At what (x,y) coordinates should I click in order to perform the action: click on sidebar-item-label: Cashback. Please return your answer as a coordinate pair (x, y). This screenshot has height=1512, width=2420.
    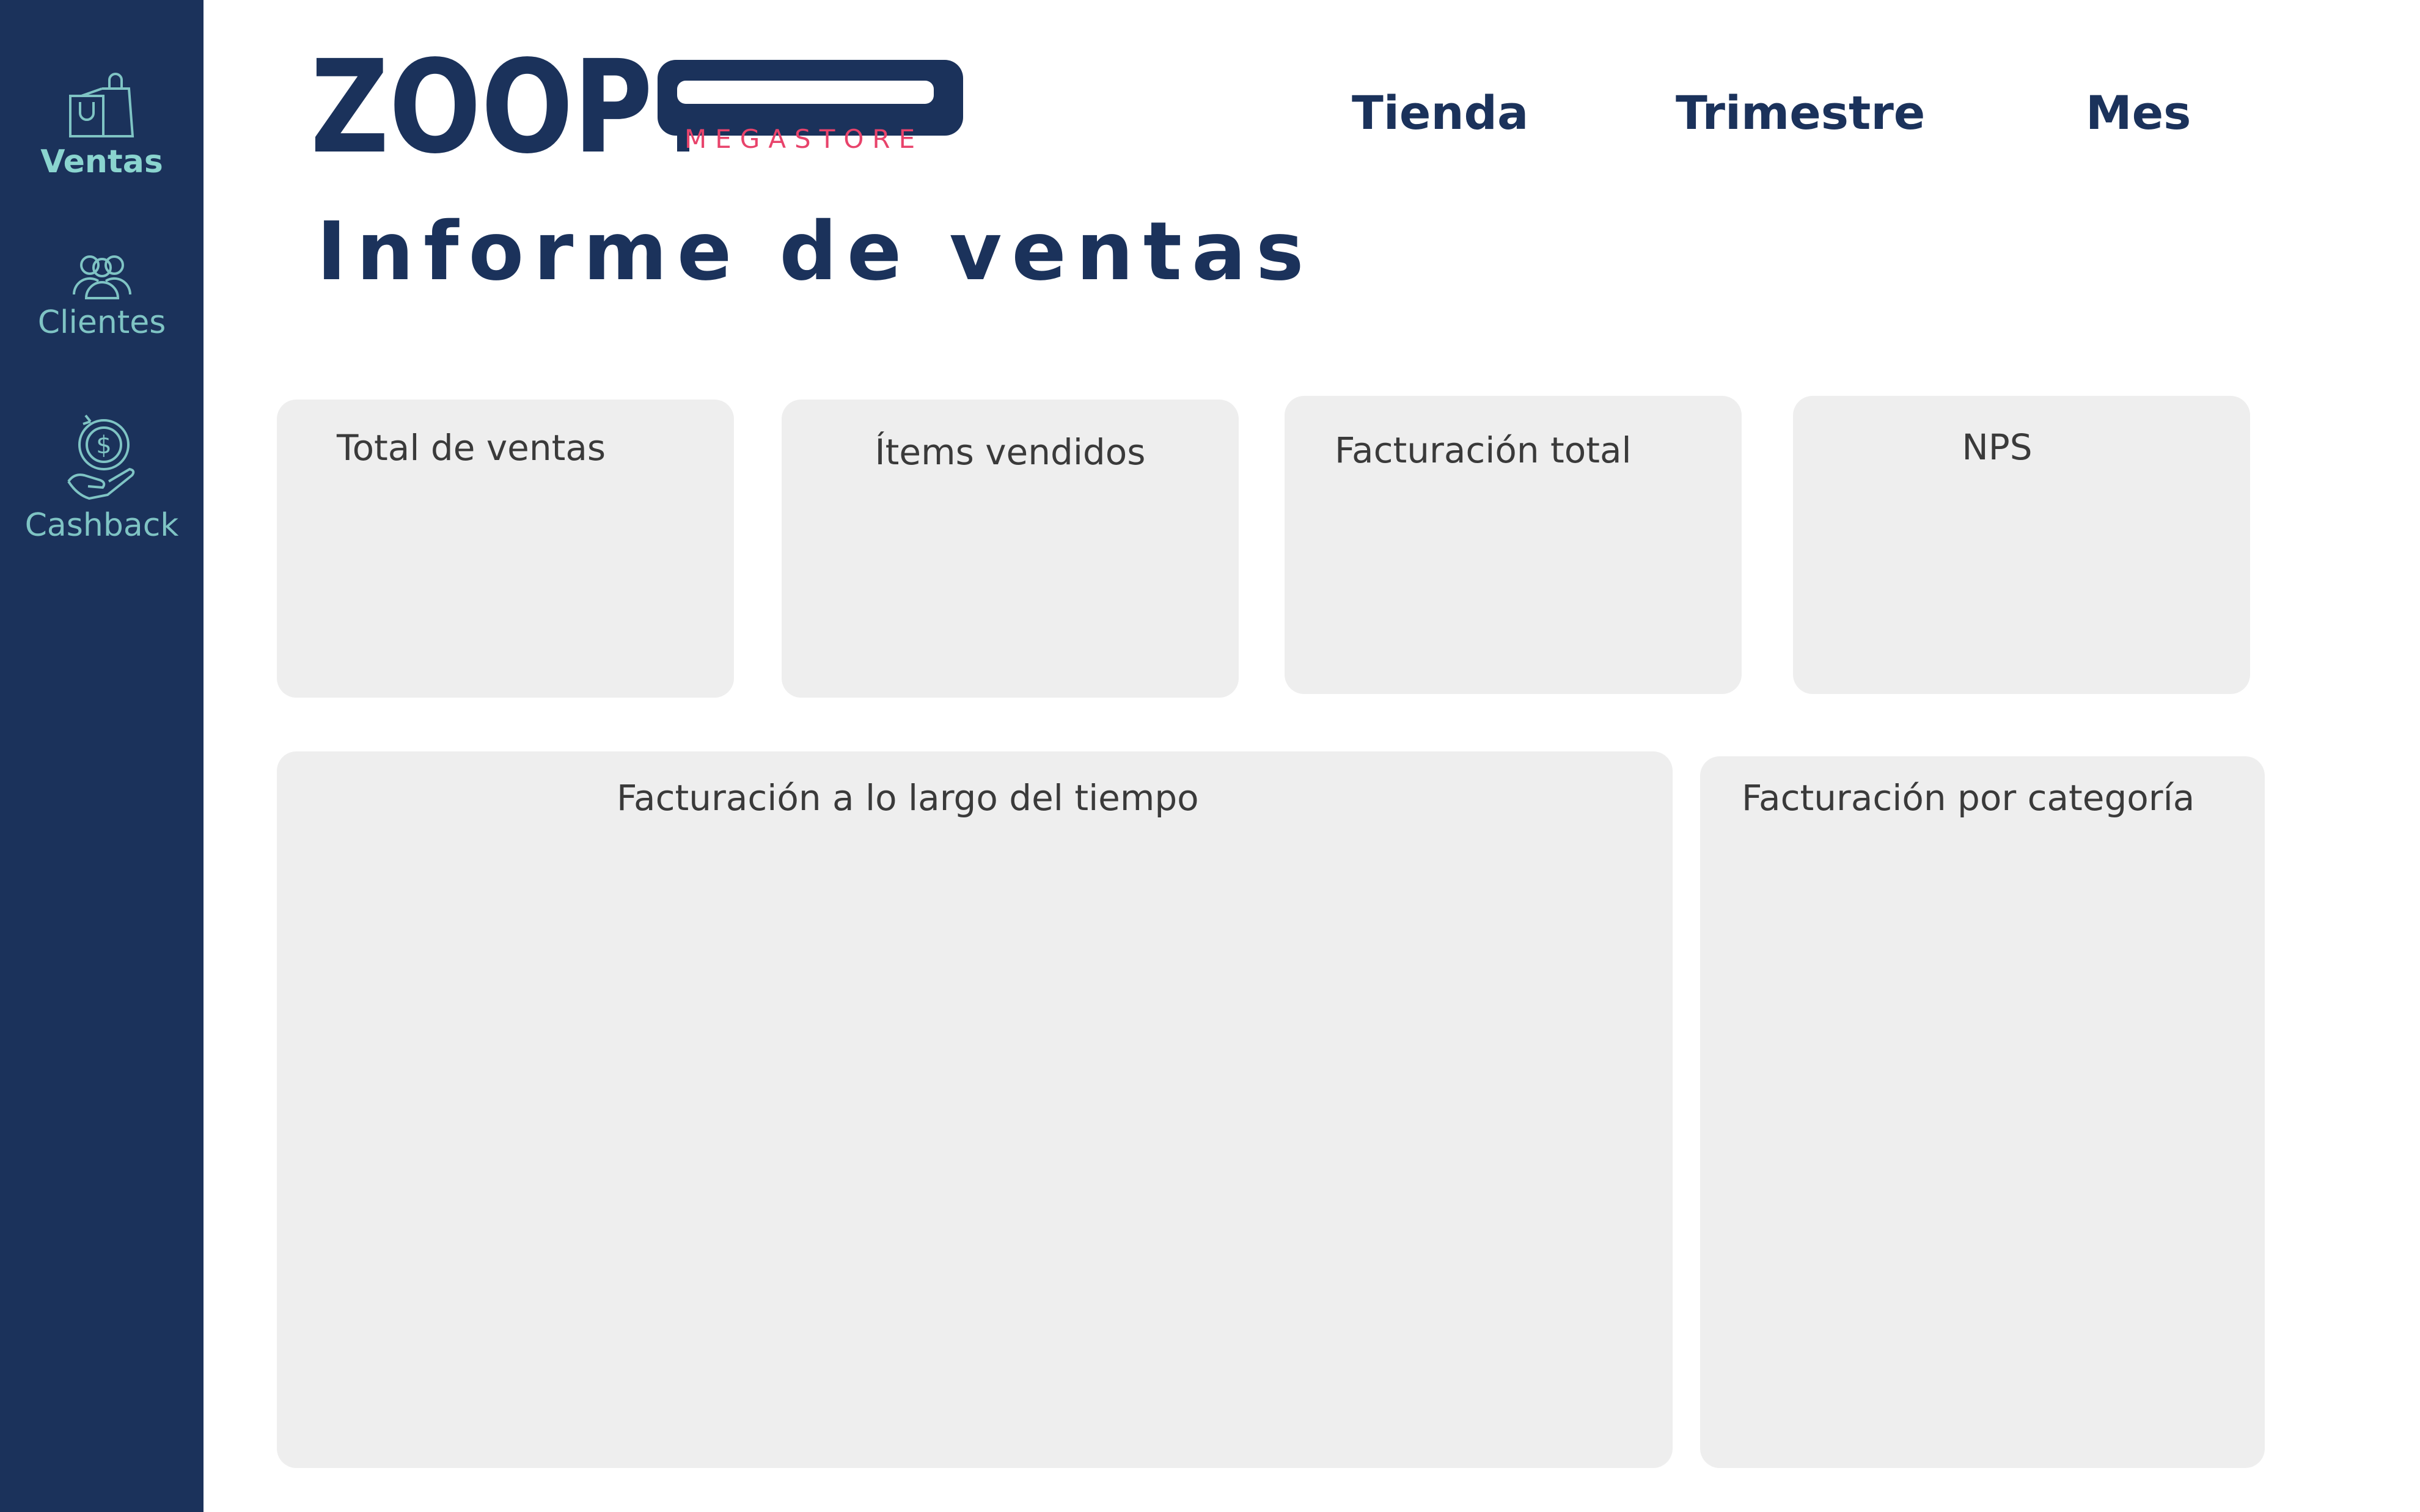
    Looking at the image, I should click on (102, 526).